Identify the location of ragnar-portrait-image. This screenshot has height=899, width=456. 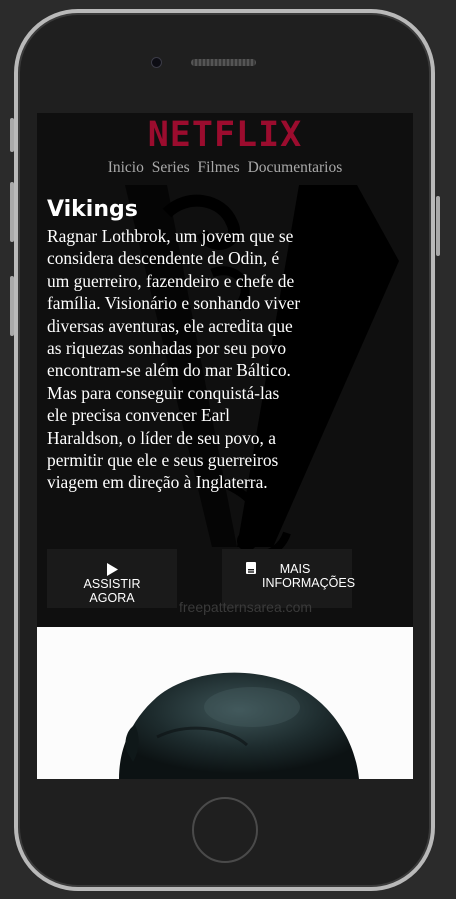
(239, 725).